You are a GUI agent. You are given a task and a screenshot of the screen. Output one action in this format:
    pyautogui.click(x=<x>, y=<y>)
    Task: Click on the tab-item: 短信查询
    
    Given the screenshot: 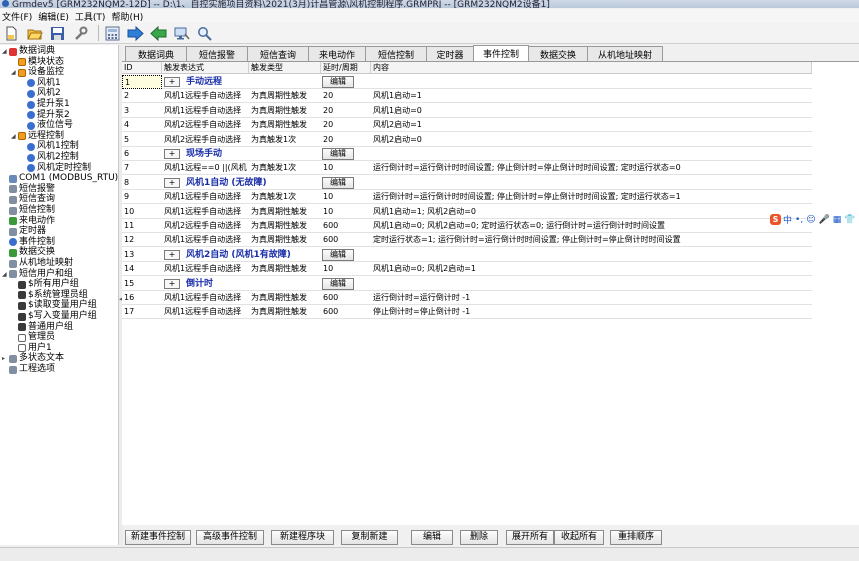 What is the action you would take?
    pyautogui.click(x=278, y=53)
    